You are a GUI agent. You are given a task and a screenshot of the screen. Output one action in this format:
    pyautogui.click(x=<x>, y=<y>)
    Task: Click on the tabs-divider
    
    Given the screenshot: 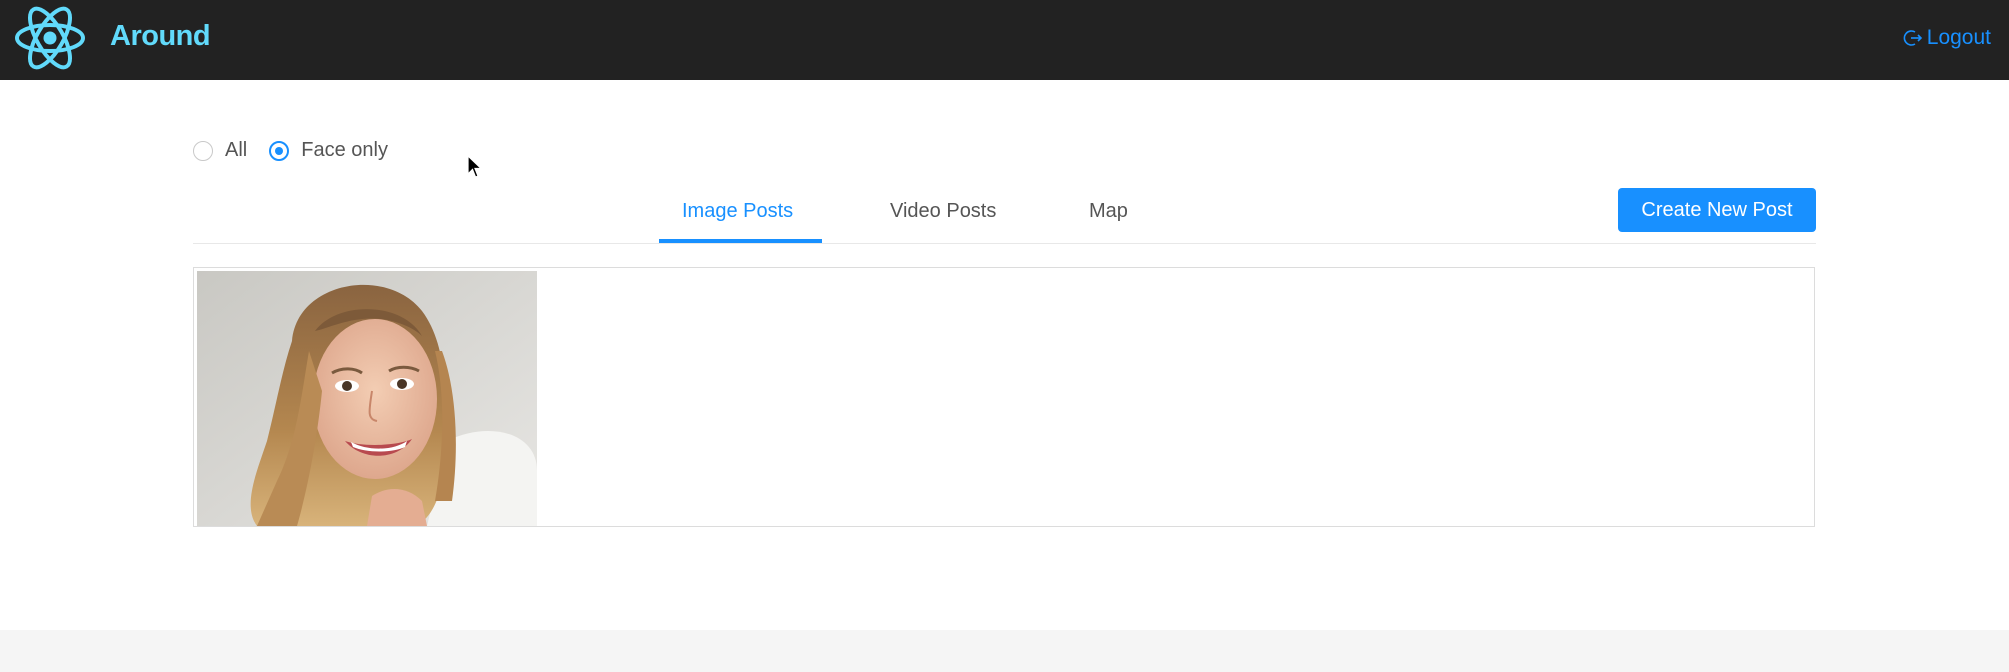 What is the action you would take?
    pyautogui.click(x=1004, y=243)
    